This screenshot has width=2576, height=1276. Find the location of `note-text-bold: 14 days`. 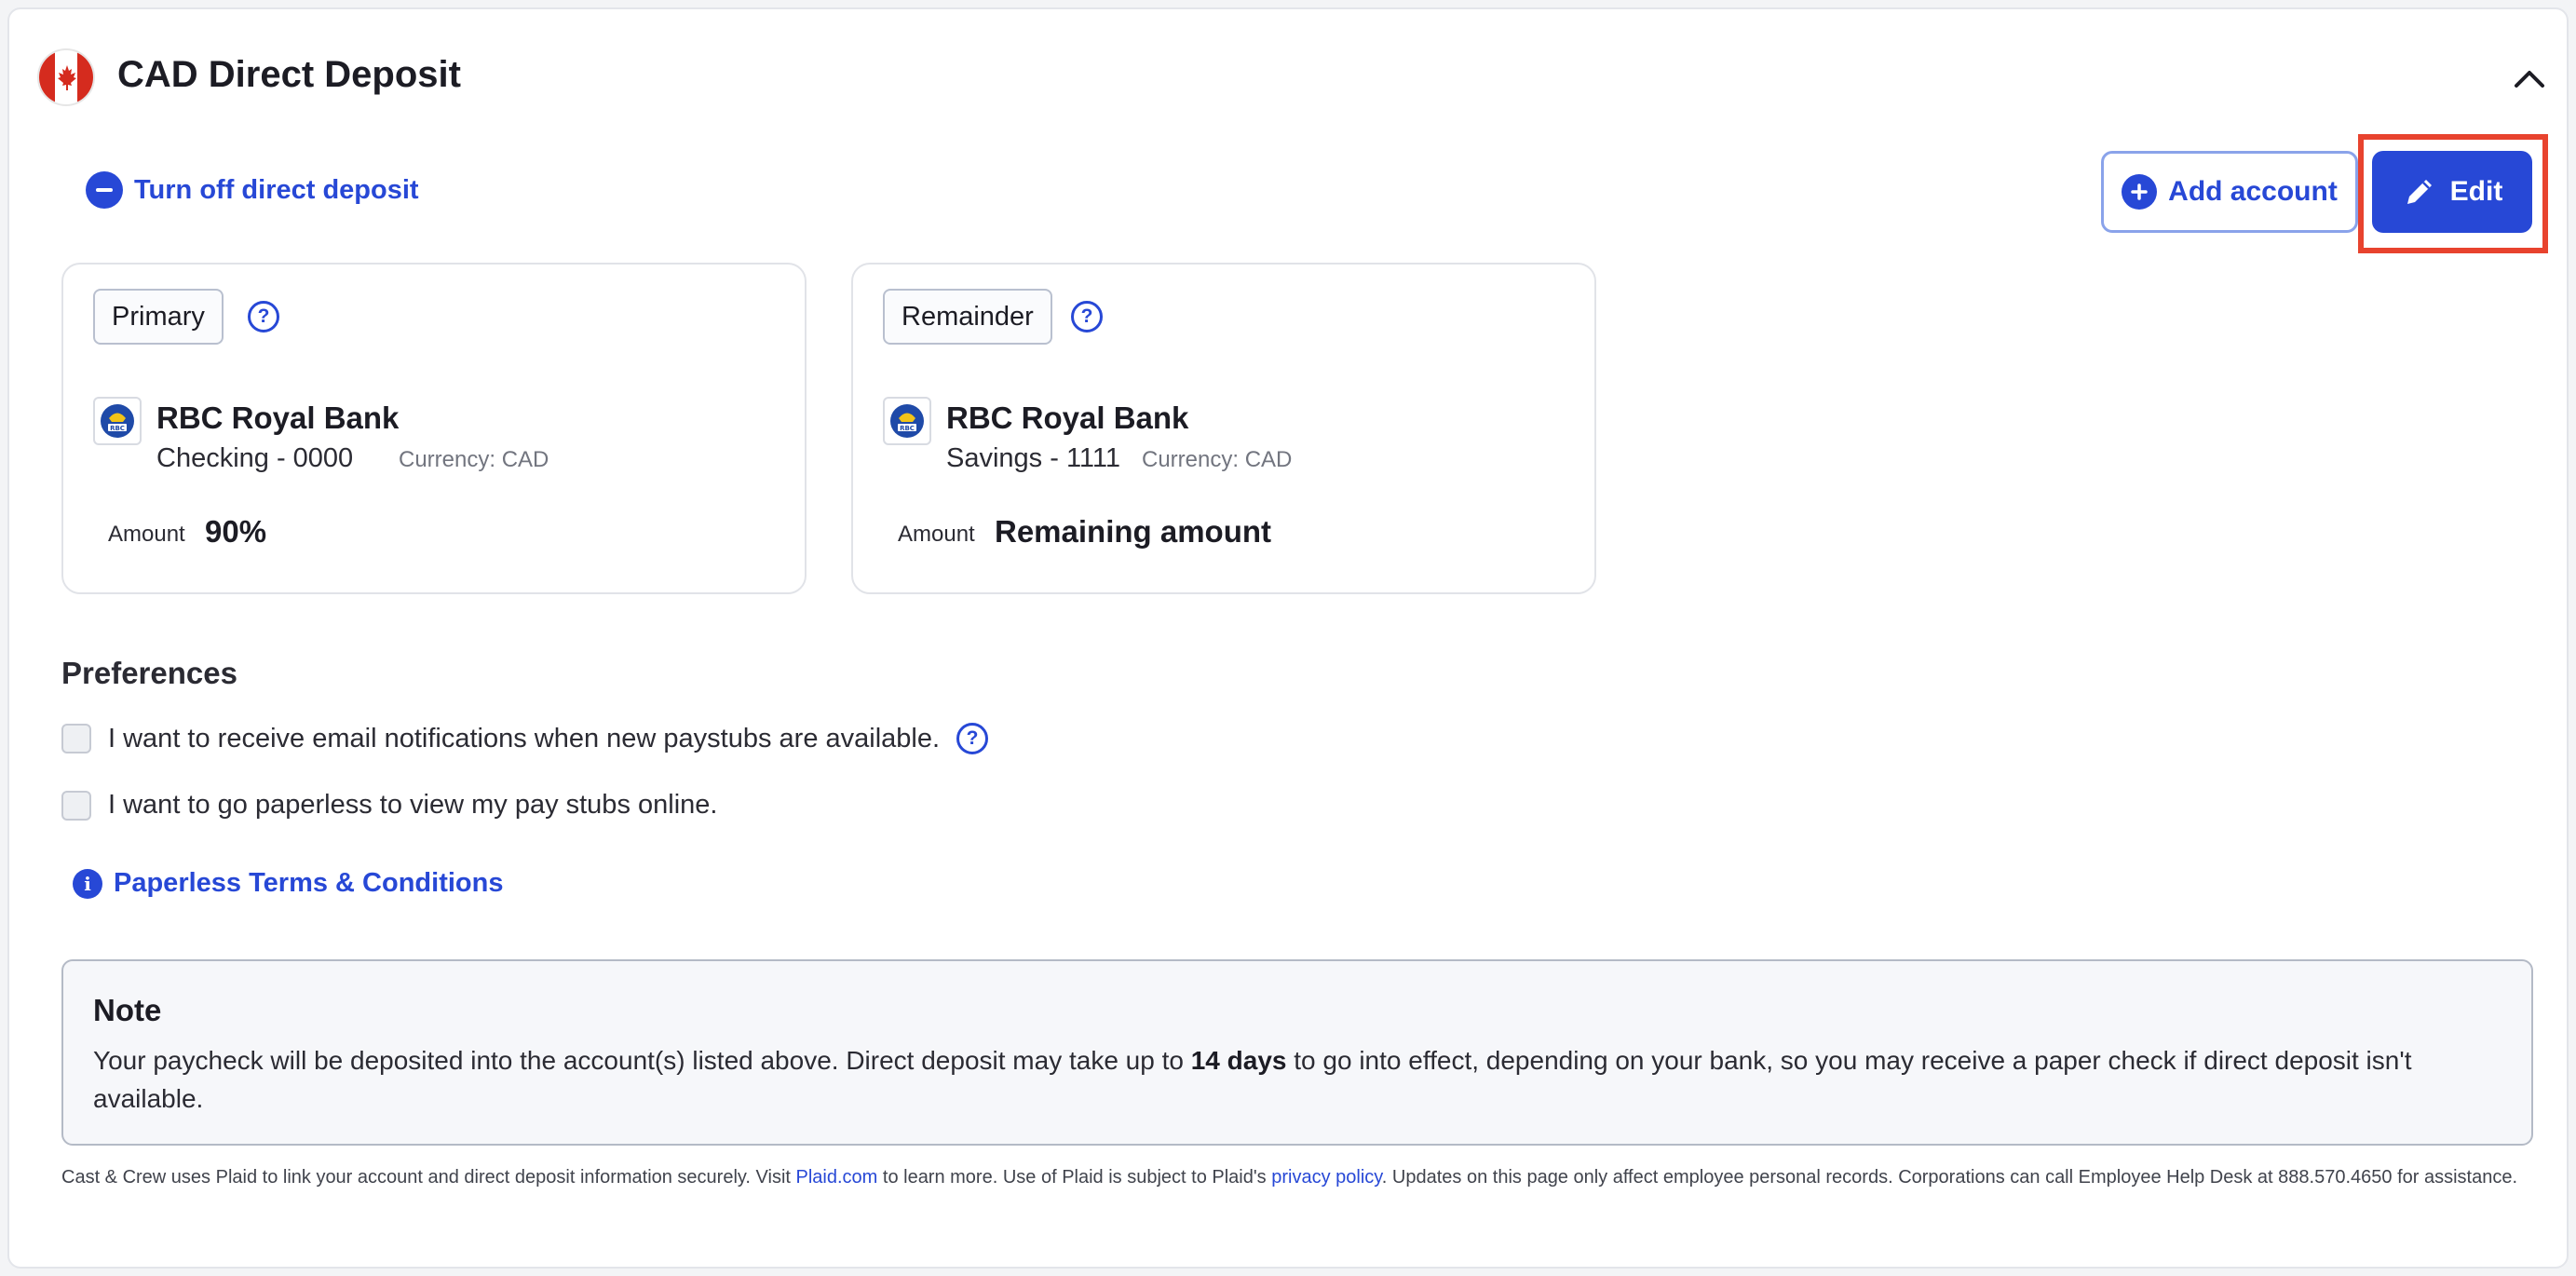

note-text-bold: 14 days is located at coordinates (1238, 1060).